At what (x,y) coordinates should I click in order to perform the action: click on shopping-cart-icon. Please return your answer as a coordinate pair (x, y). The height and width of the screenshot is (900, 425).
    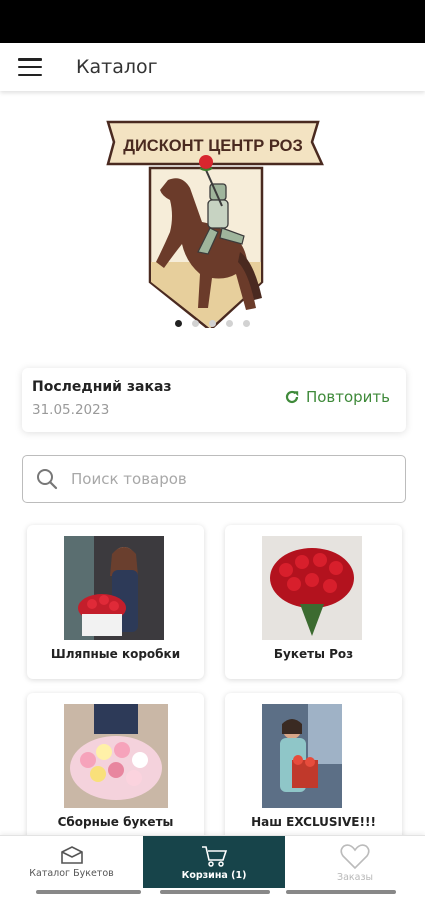
    Looking at the image, I should click on (215, 856).